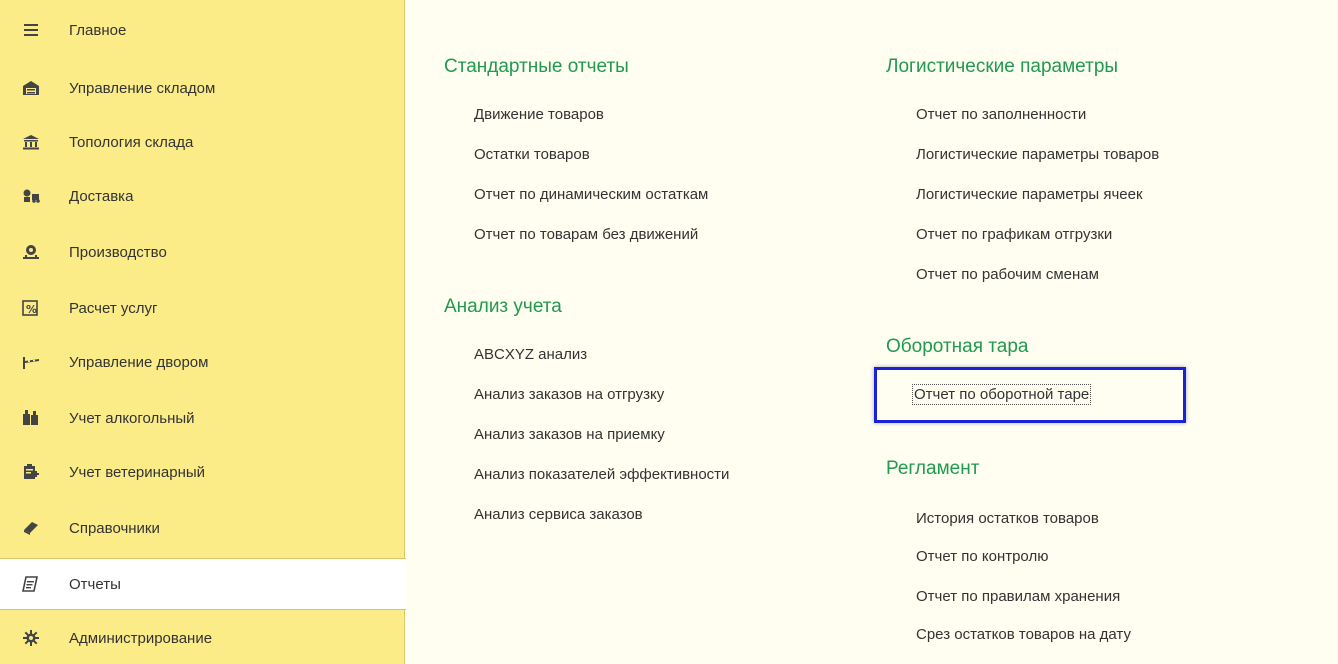 Image resolution: width=1338 pixels, height=664 pixels. I want to click on report-link: Логистические параметры товаров, so click(1037, 154).